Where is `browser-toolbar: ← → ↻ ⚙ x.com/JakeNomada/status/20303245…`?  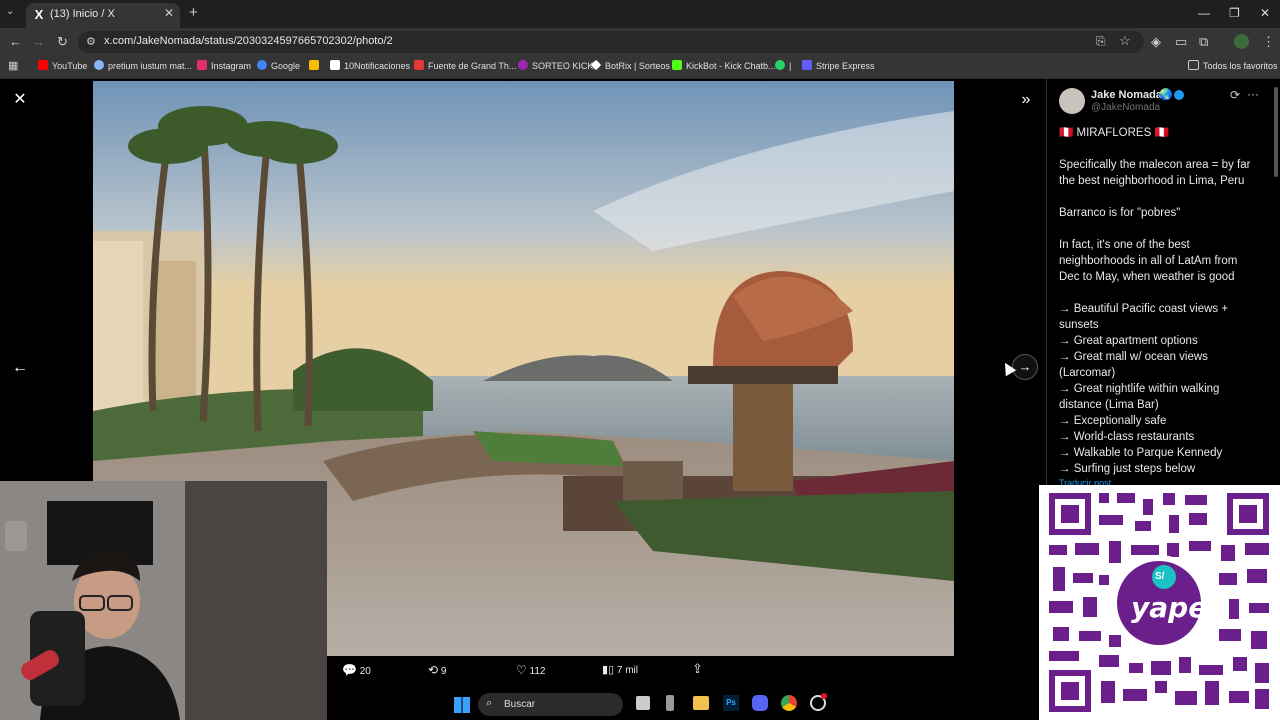 browser-toolbar: ← → ↻ ⚙ x.com/JakeNomada/status/20303245… is located at coordinates (640, 42).